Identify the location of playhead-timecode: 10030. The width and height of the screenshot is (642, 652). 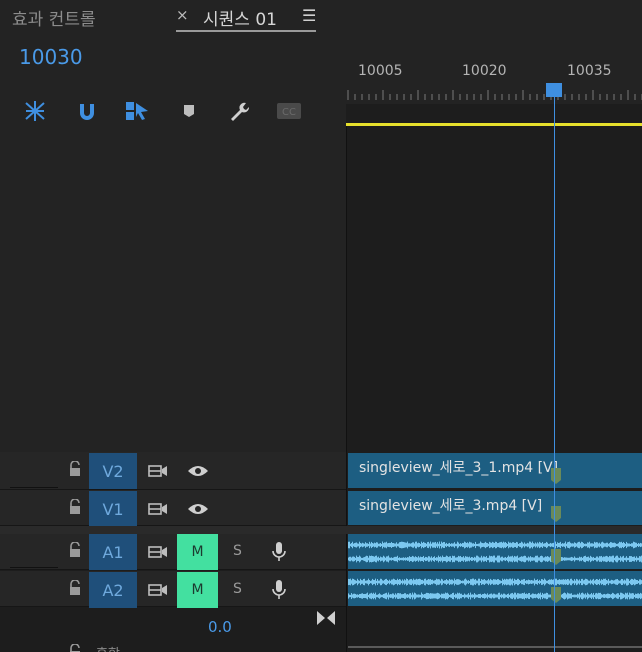
(51, 57).